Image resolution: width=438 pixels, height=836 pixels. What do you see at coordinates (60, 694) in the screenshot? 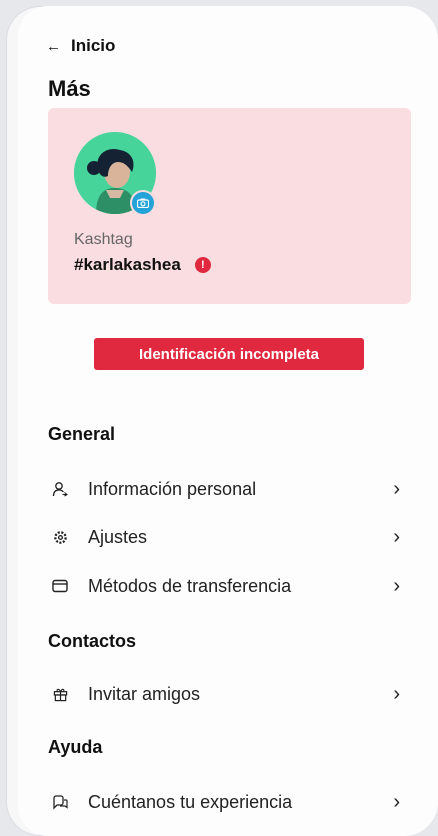
I see `gift-icon` at bounding box center [60, 694].